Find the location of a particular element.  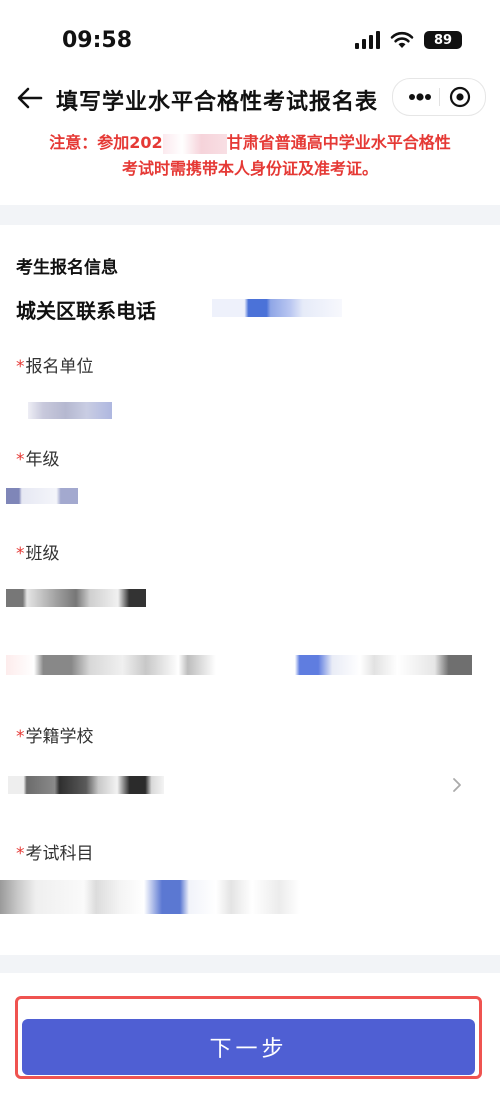

phone-value-redacted is located at coordinates (277, 308).